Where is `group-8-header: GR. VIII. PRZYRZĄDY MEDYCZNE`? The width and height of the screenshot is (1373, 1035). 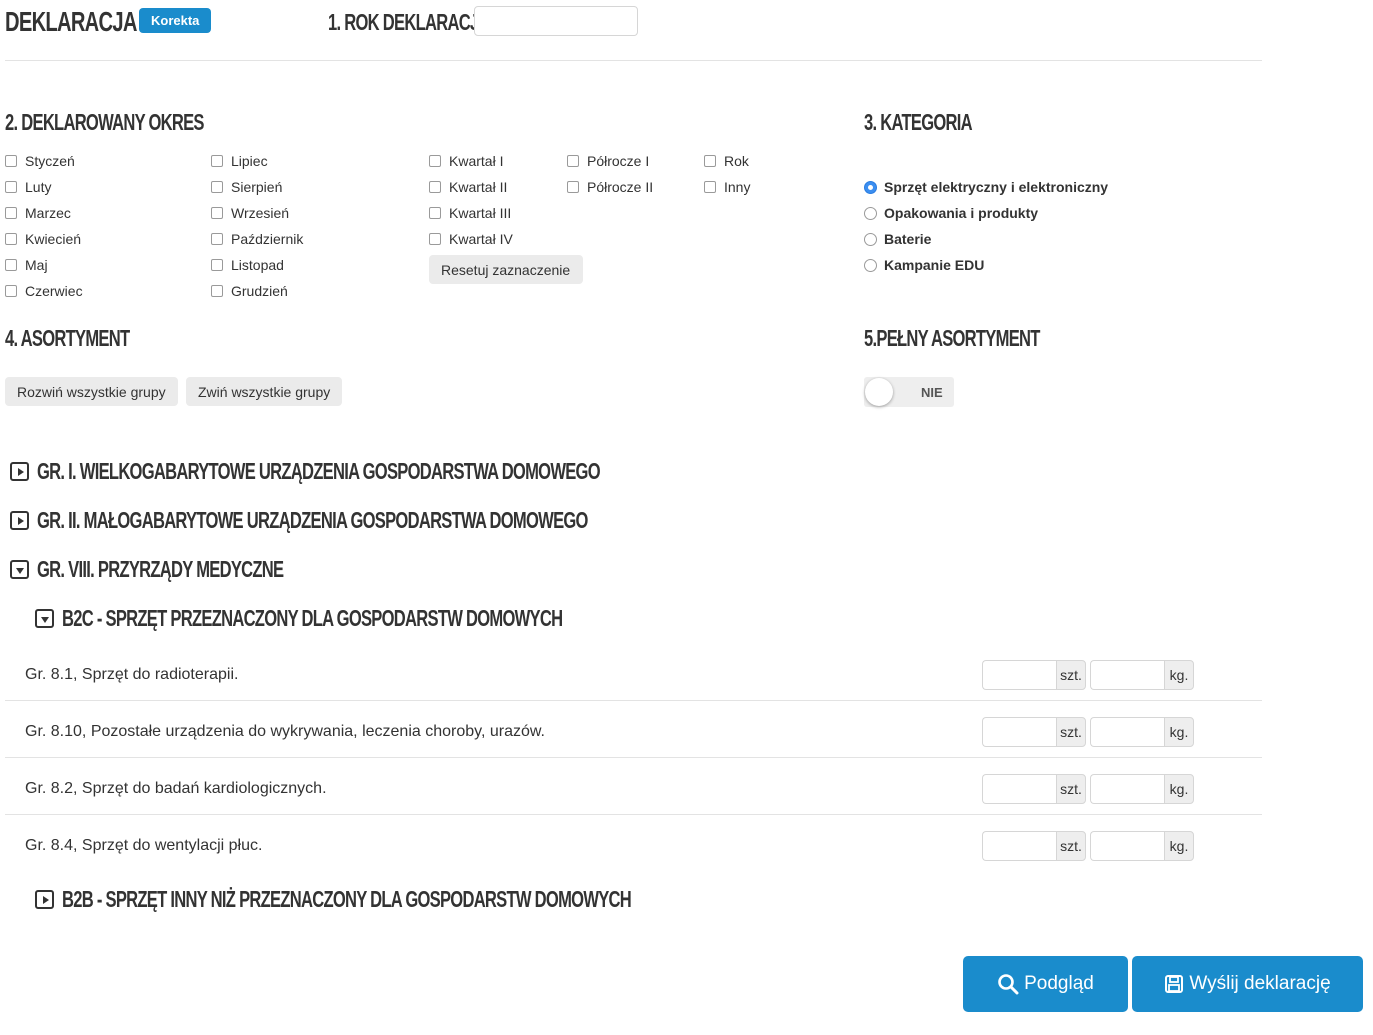
group-8-header: GR. VIII. PRZYRZĄDY MEDYCZNE is located at coordinates (194, 569).